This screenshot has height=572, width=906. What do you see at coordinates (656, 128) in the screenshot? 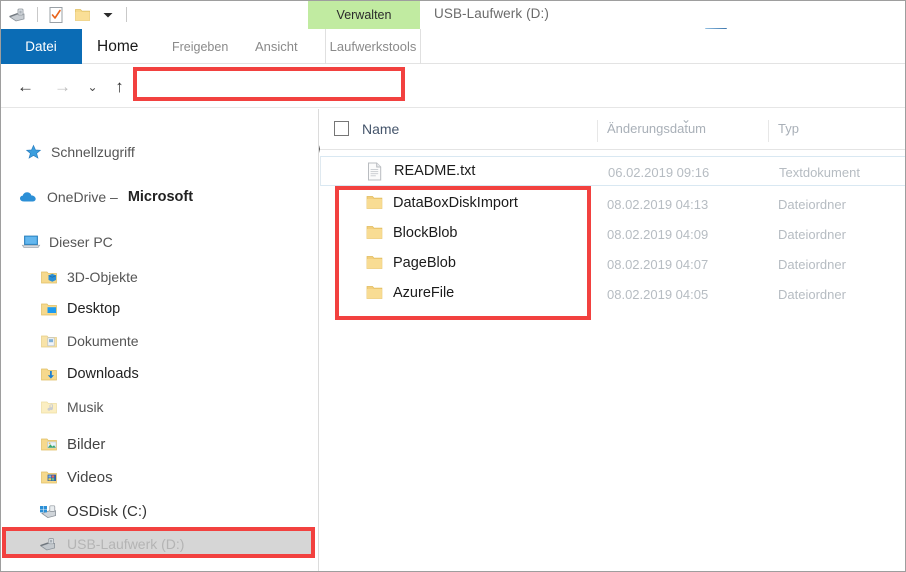
I see `column-header-aenderungsdatum: Änderungsdatum` at bounding box center [656, 128].